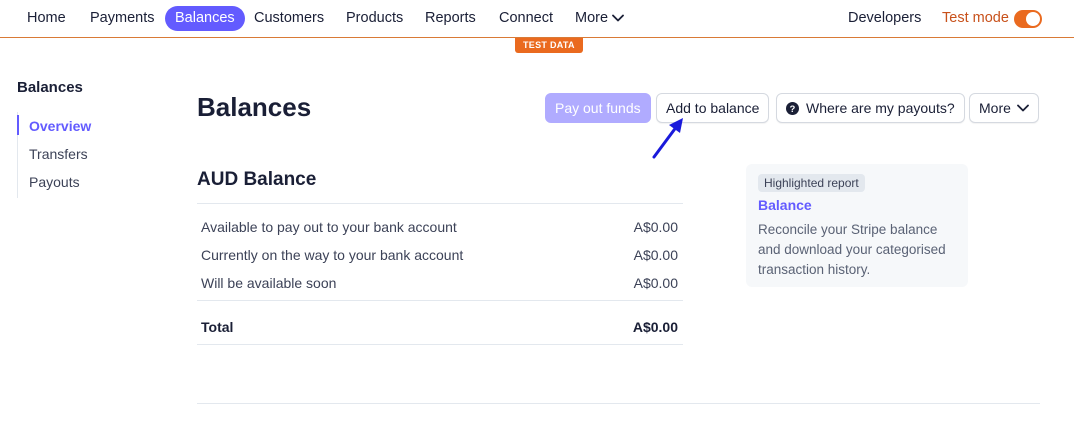 This screenshot has height=424, width=1074. Describe the element at coordinates (46, 18) in the screenshot. I see `nav-item-home: Home` at that location.